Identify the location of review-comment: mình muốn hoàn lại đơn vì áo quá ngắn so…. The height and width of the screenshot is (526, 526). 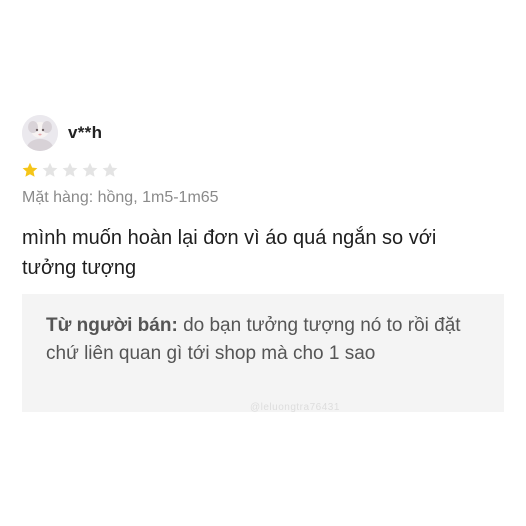
(229, 253).